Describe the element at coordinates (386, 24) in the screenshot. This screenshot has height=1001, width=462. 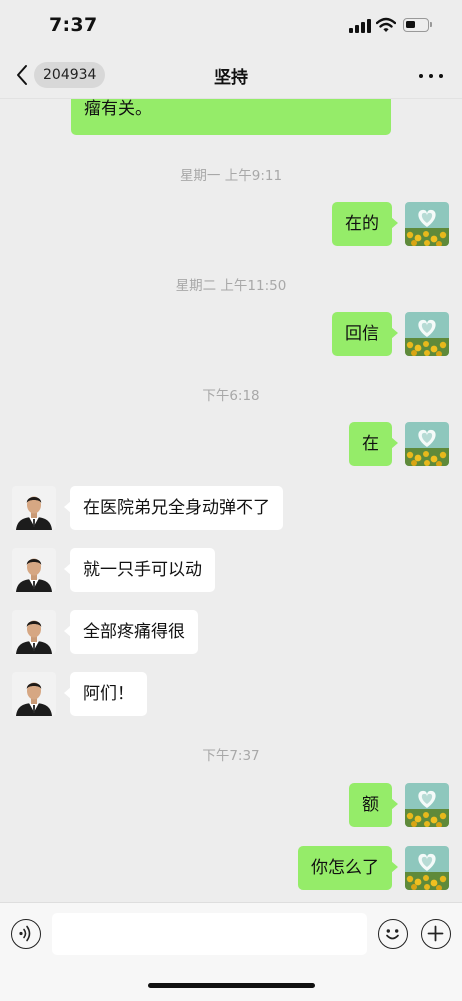
I see `wifi-icon` at that location.